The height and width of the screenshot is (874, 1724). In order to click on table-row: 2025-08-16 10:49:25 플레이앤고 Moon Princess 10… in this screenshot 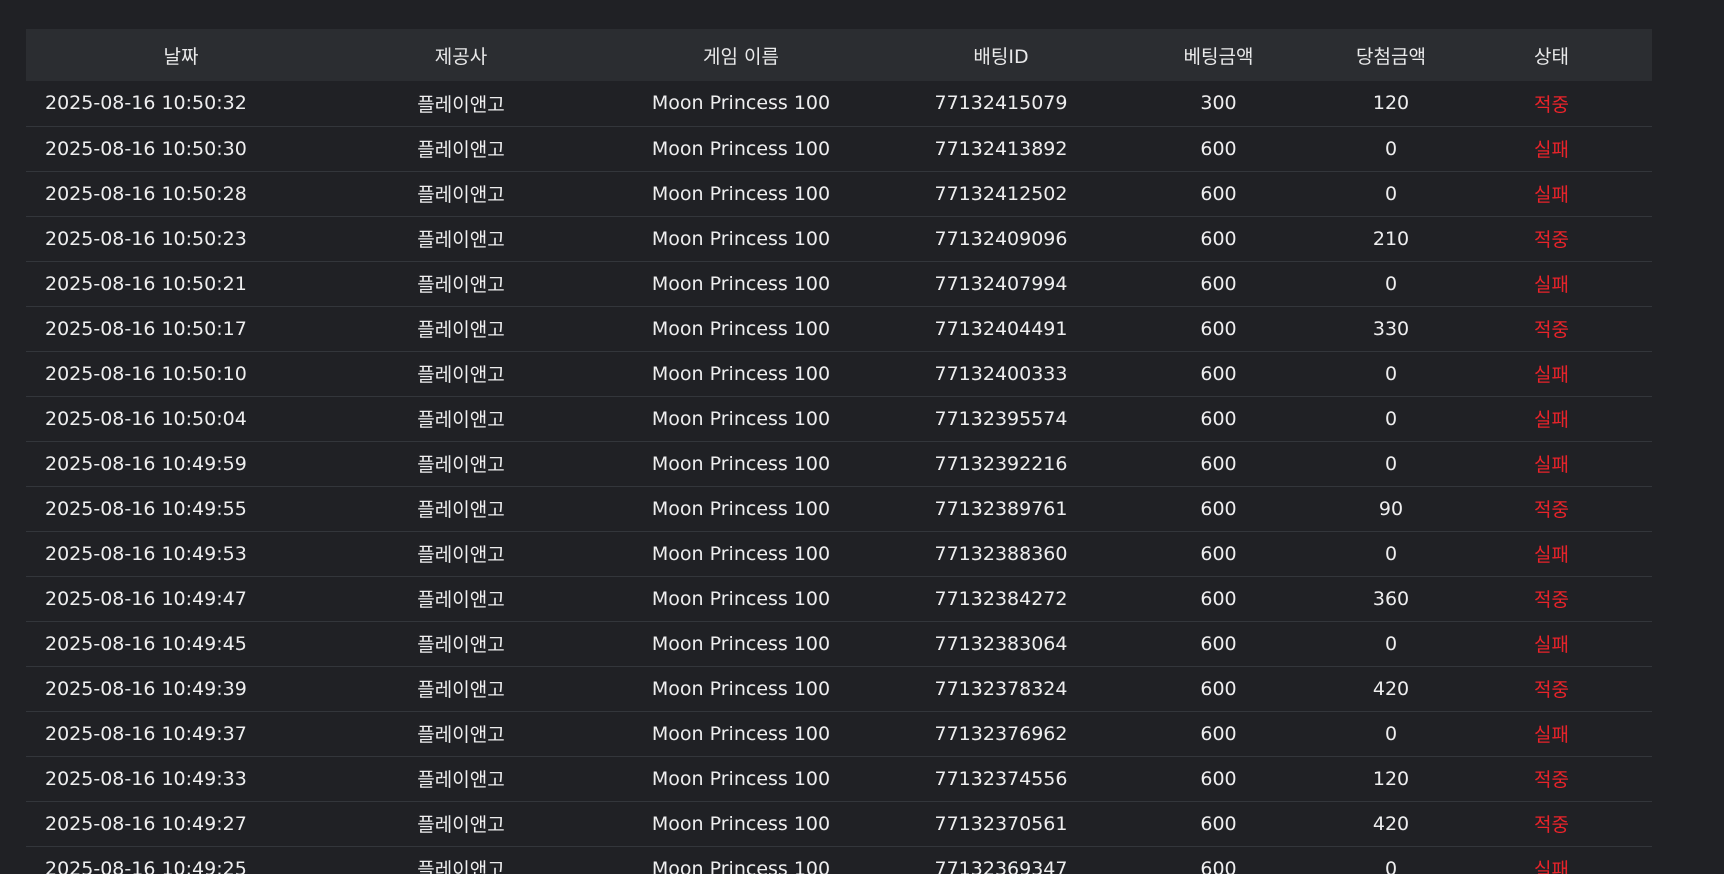, I will do `click(839, 860)`.